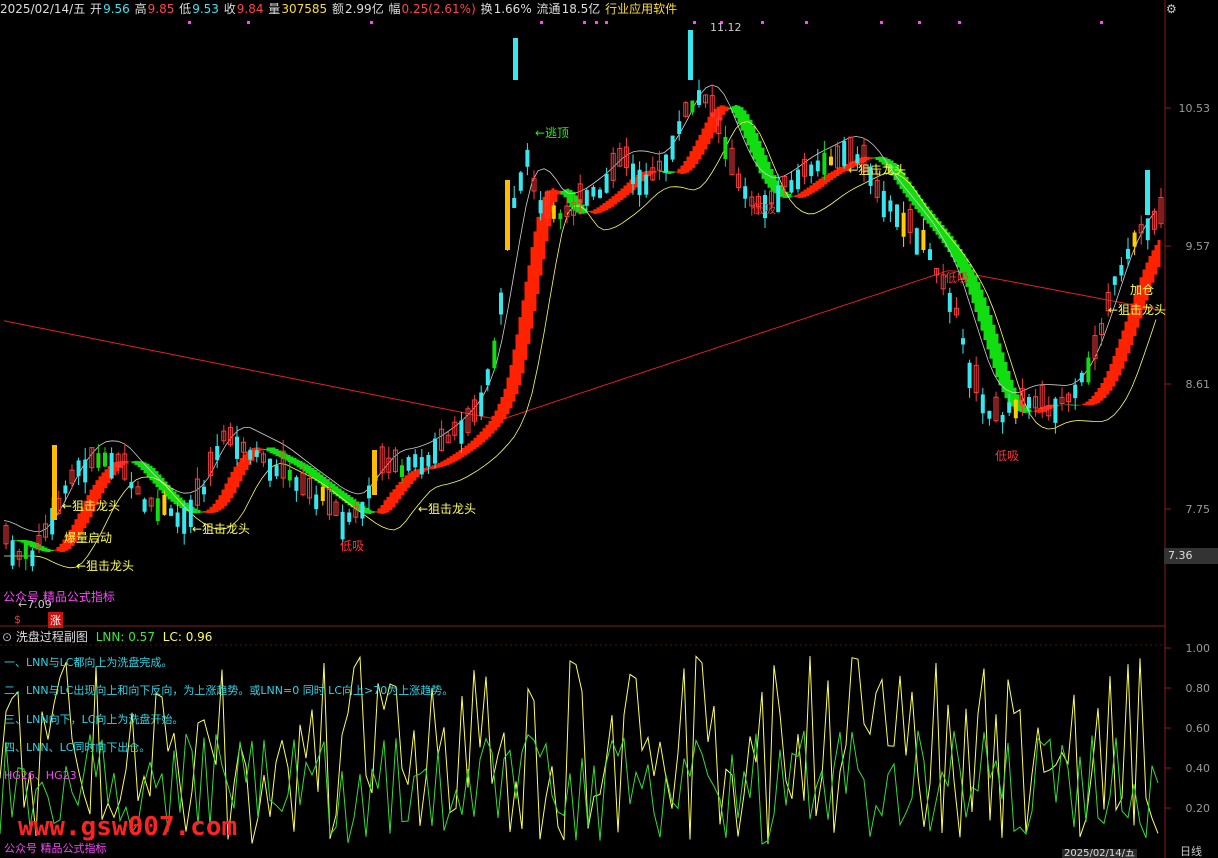 The image size is (1218, 858). Describe the element at coordinates (88, 538) in the screenshot. I see `burst-start-signal: 爆量启动` at that location.